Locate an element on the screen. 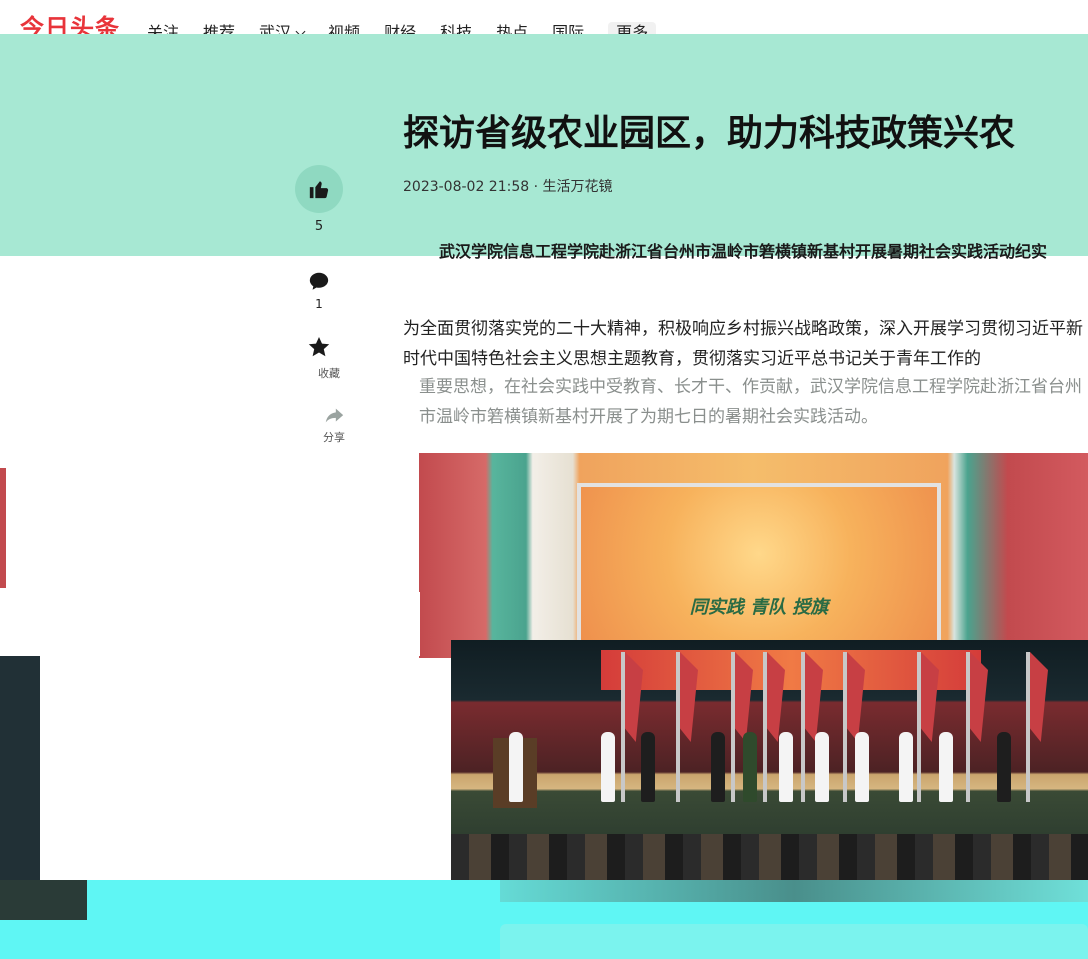 This screenshot has height=959, width=1088. thumbs-up-icon is located at coordinates (319, 190).